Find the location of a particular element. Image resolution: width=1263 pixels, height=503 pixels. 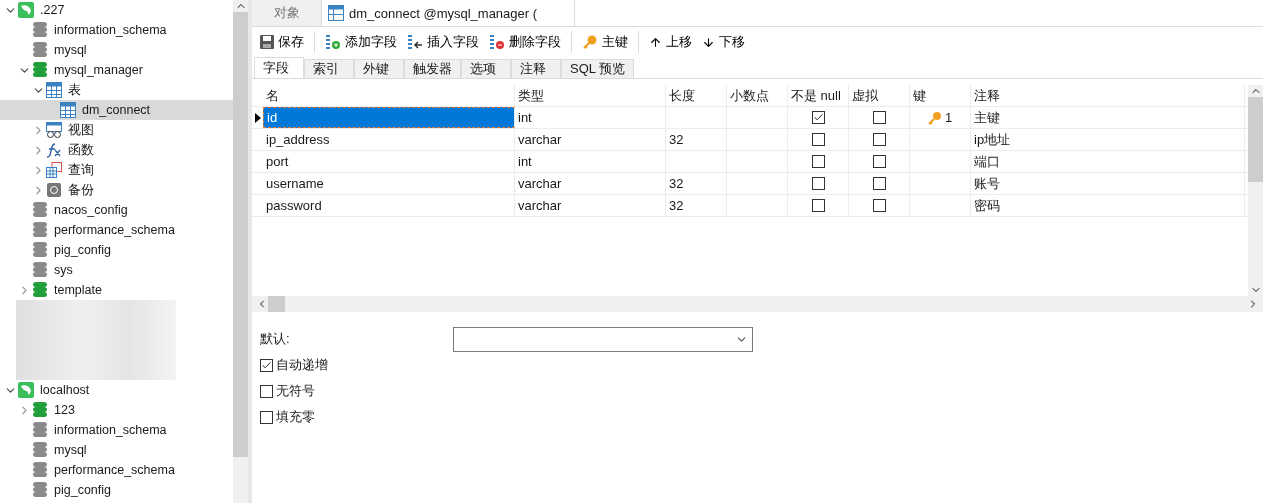

column-header: 小数点 is located at coordinates (757, 95).